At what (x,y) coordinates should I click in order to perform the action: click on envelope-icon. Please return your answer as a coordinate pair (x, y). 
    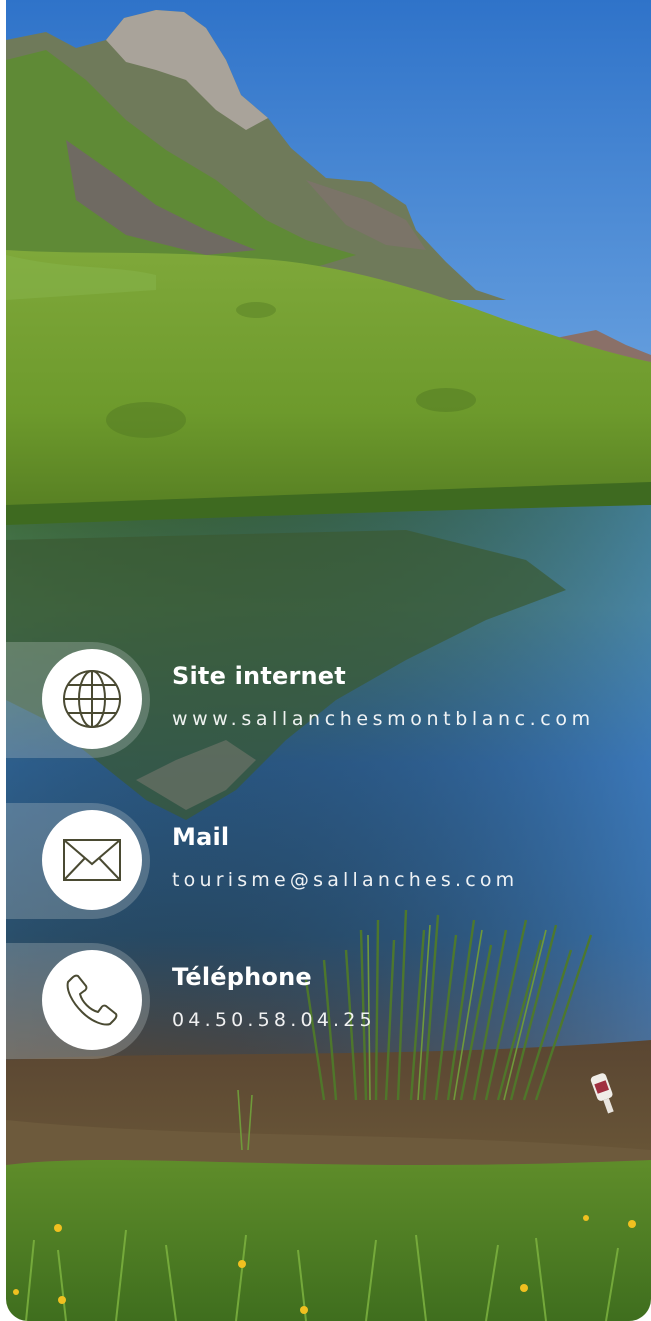
    Looking at the image, I should click on (92, 860).